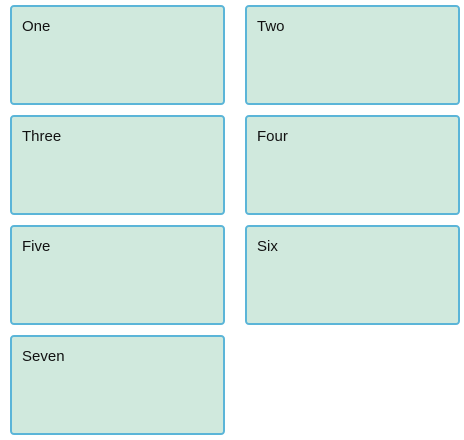 This screenshot has height=440, width=464. I want to click on card-label: Five, so click(36, 246).